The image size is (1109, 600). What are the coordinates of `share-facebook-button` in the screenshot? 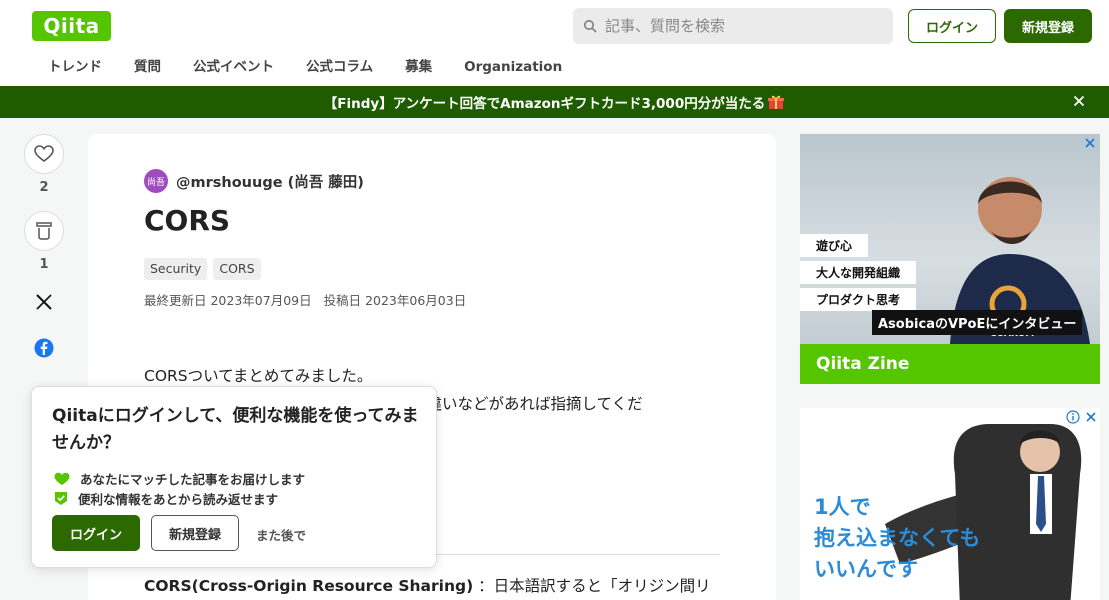 It's located at (44, 348).